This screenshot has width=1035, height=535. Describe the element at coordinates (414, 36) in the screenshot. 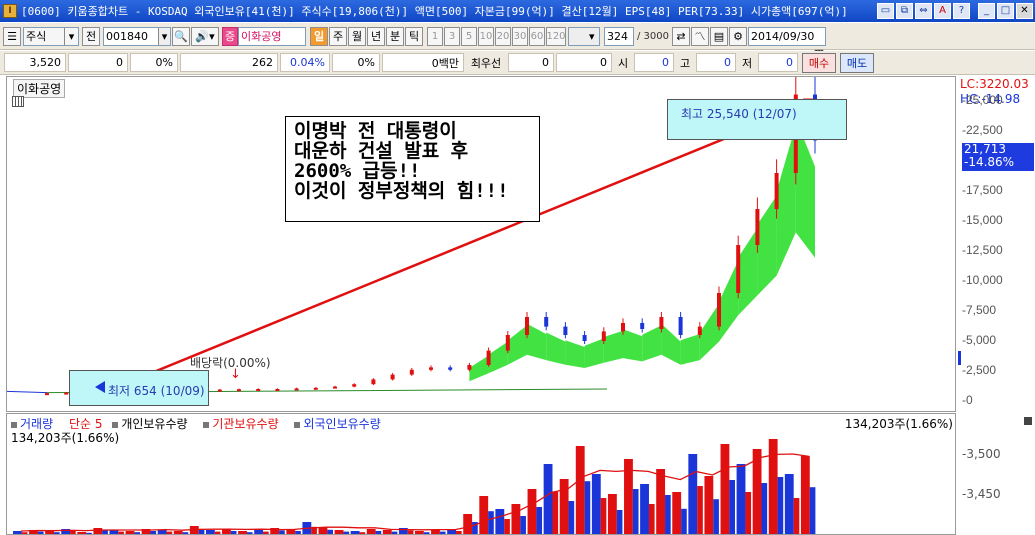

I see `period-tick-tab: 틱` at that location.